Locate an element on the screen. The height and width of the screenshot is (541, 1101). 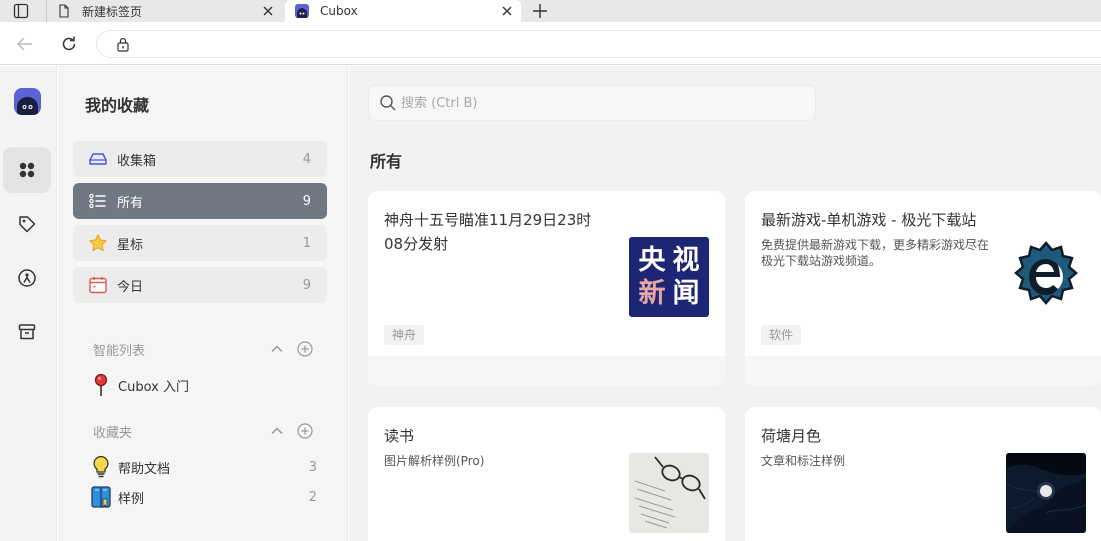
browser-tab-bar: 新建标签页 Cubox is located at coordinates (550, 11).